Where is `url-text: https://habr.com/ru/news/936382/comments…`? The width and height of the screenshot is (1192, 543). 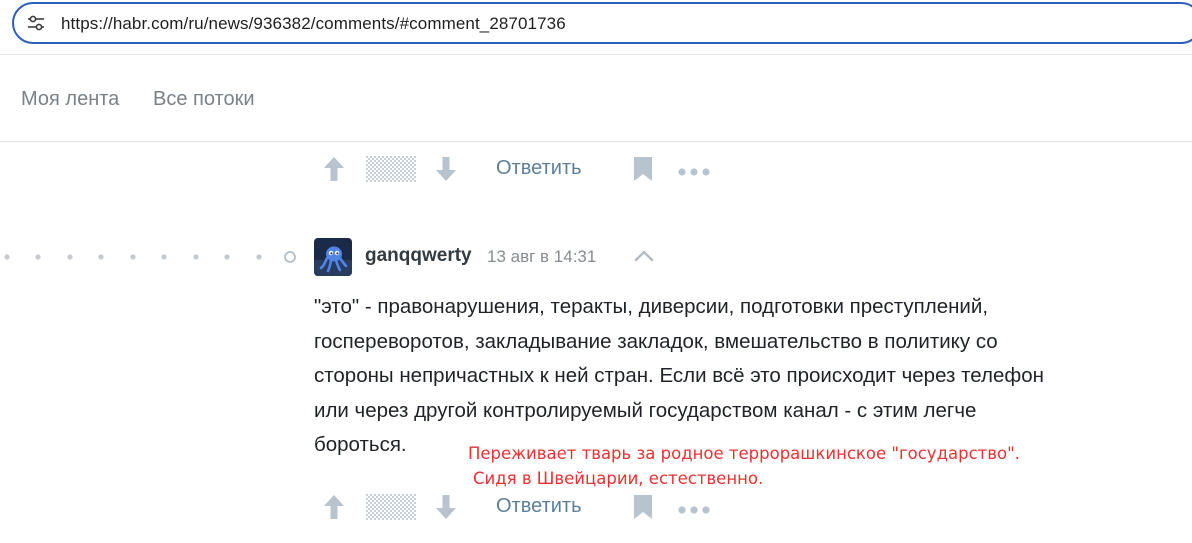 url-text: https://habr.com/ru/news/936382/comments… is located at coordinates (313, 24).